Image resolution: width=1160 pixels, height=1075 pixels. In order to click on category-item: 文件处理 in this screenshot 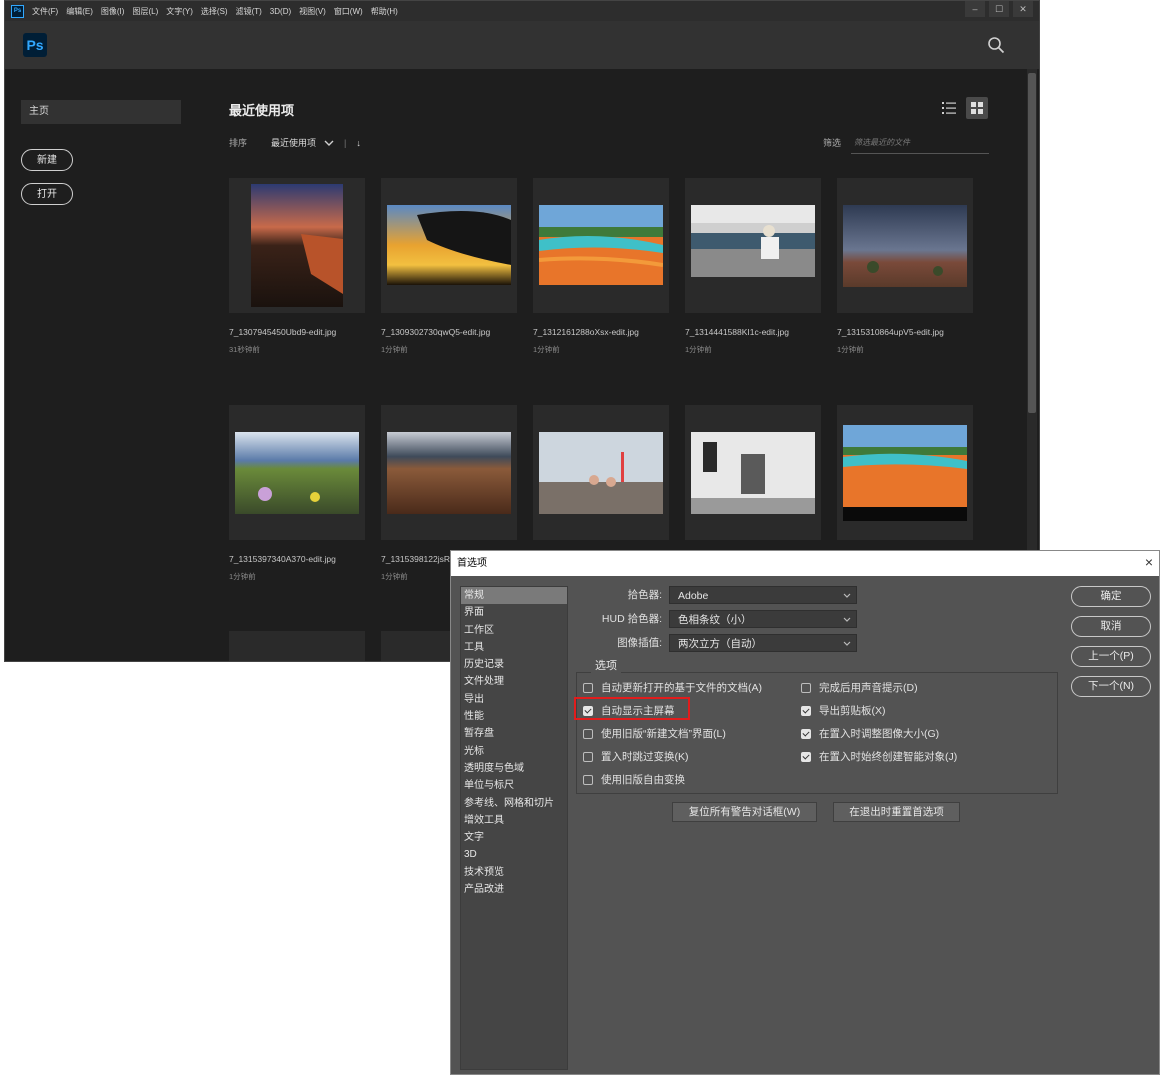, I will do `click(514, 681)`.